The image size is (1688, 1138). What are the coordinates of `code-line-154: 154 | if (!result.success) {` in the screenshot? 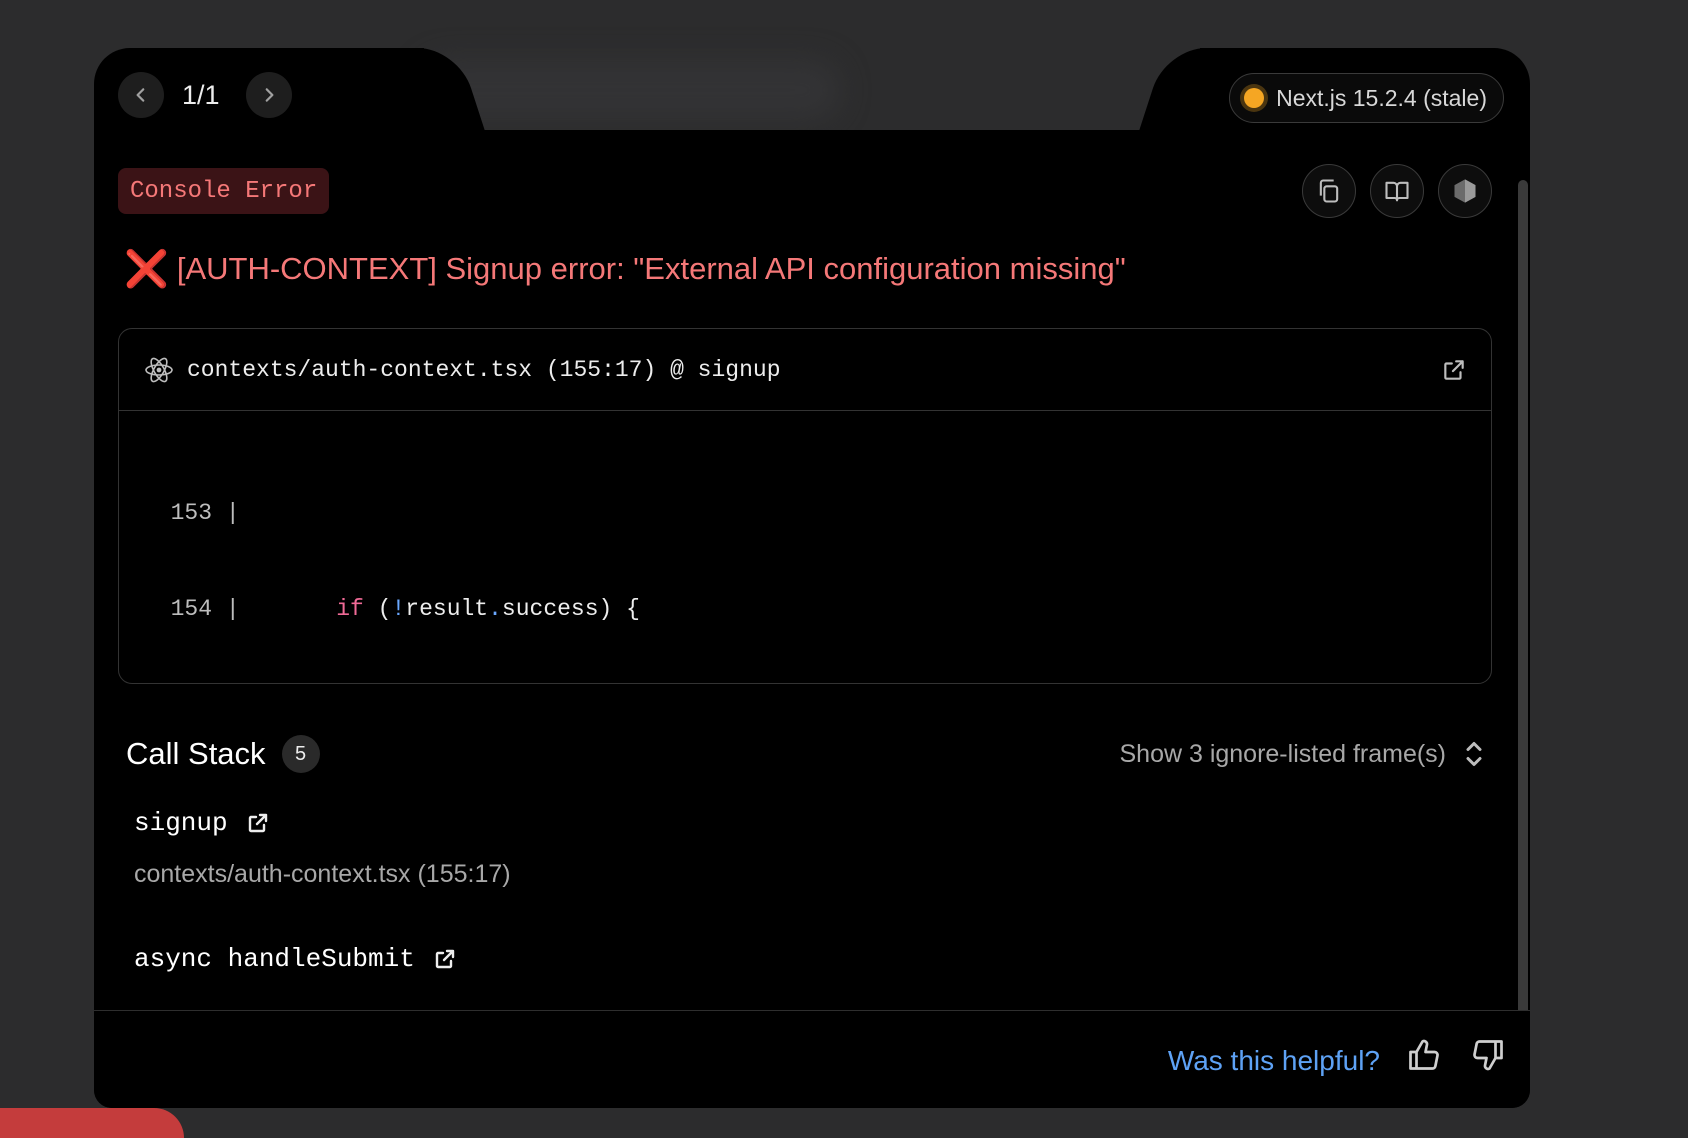 It's located at (391, 609).